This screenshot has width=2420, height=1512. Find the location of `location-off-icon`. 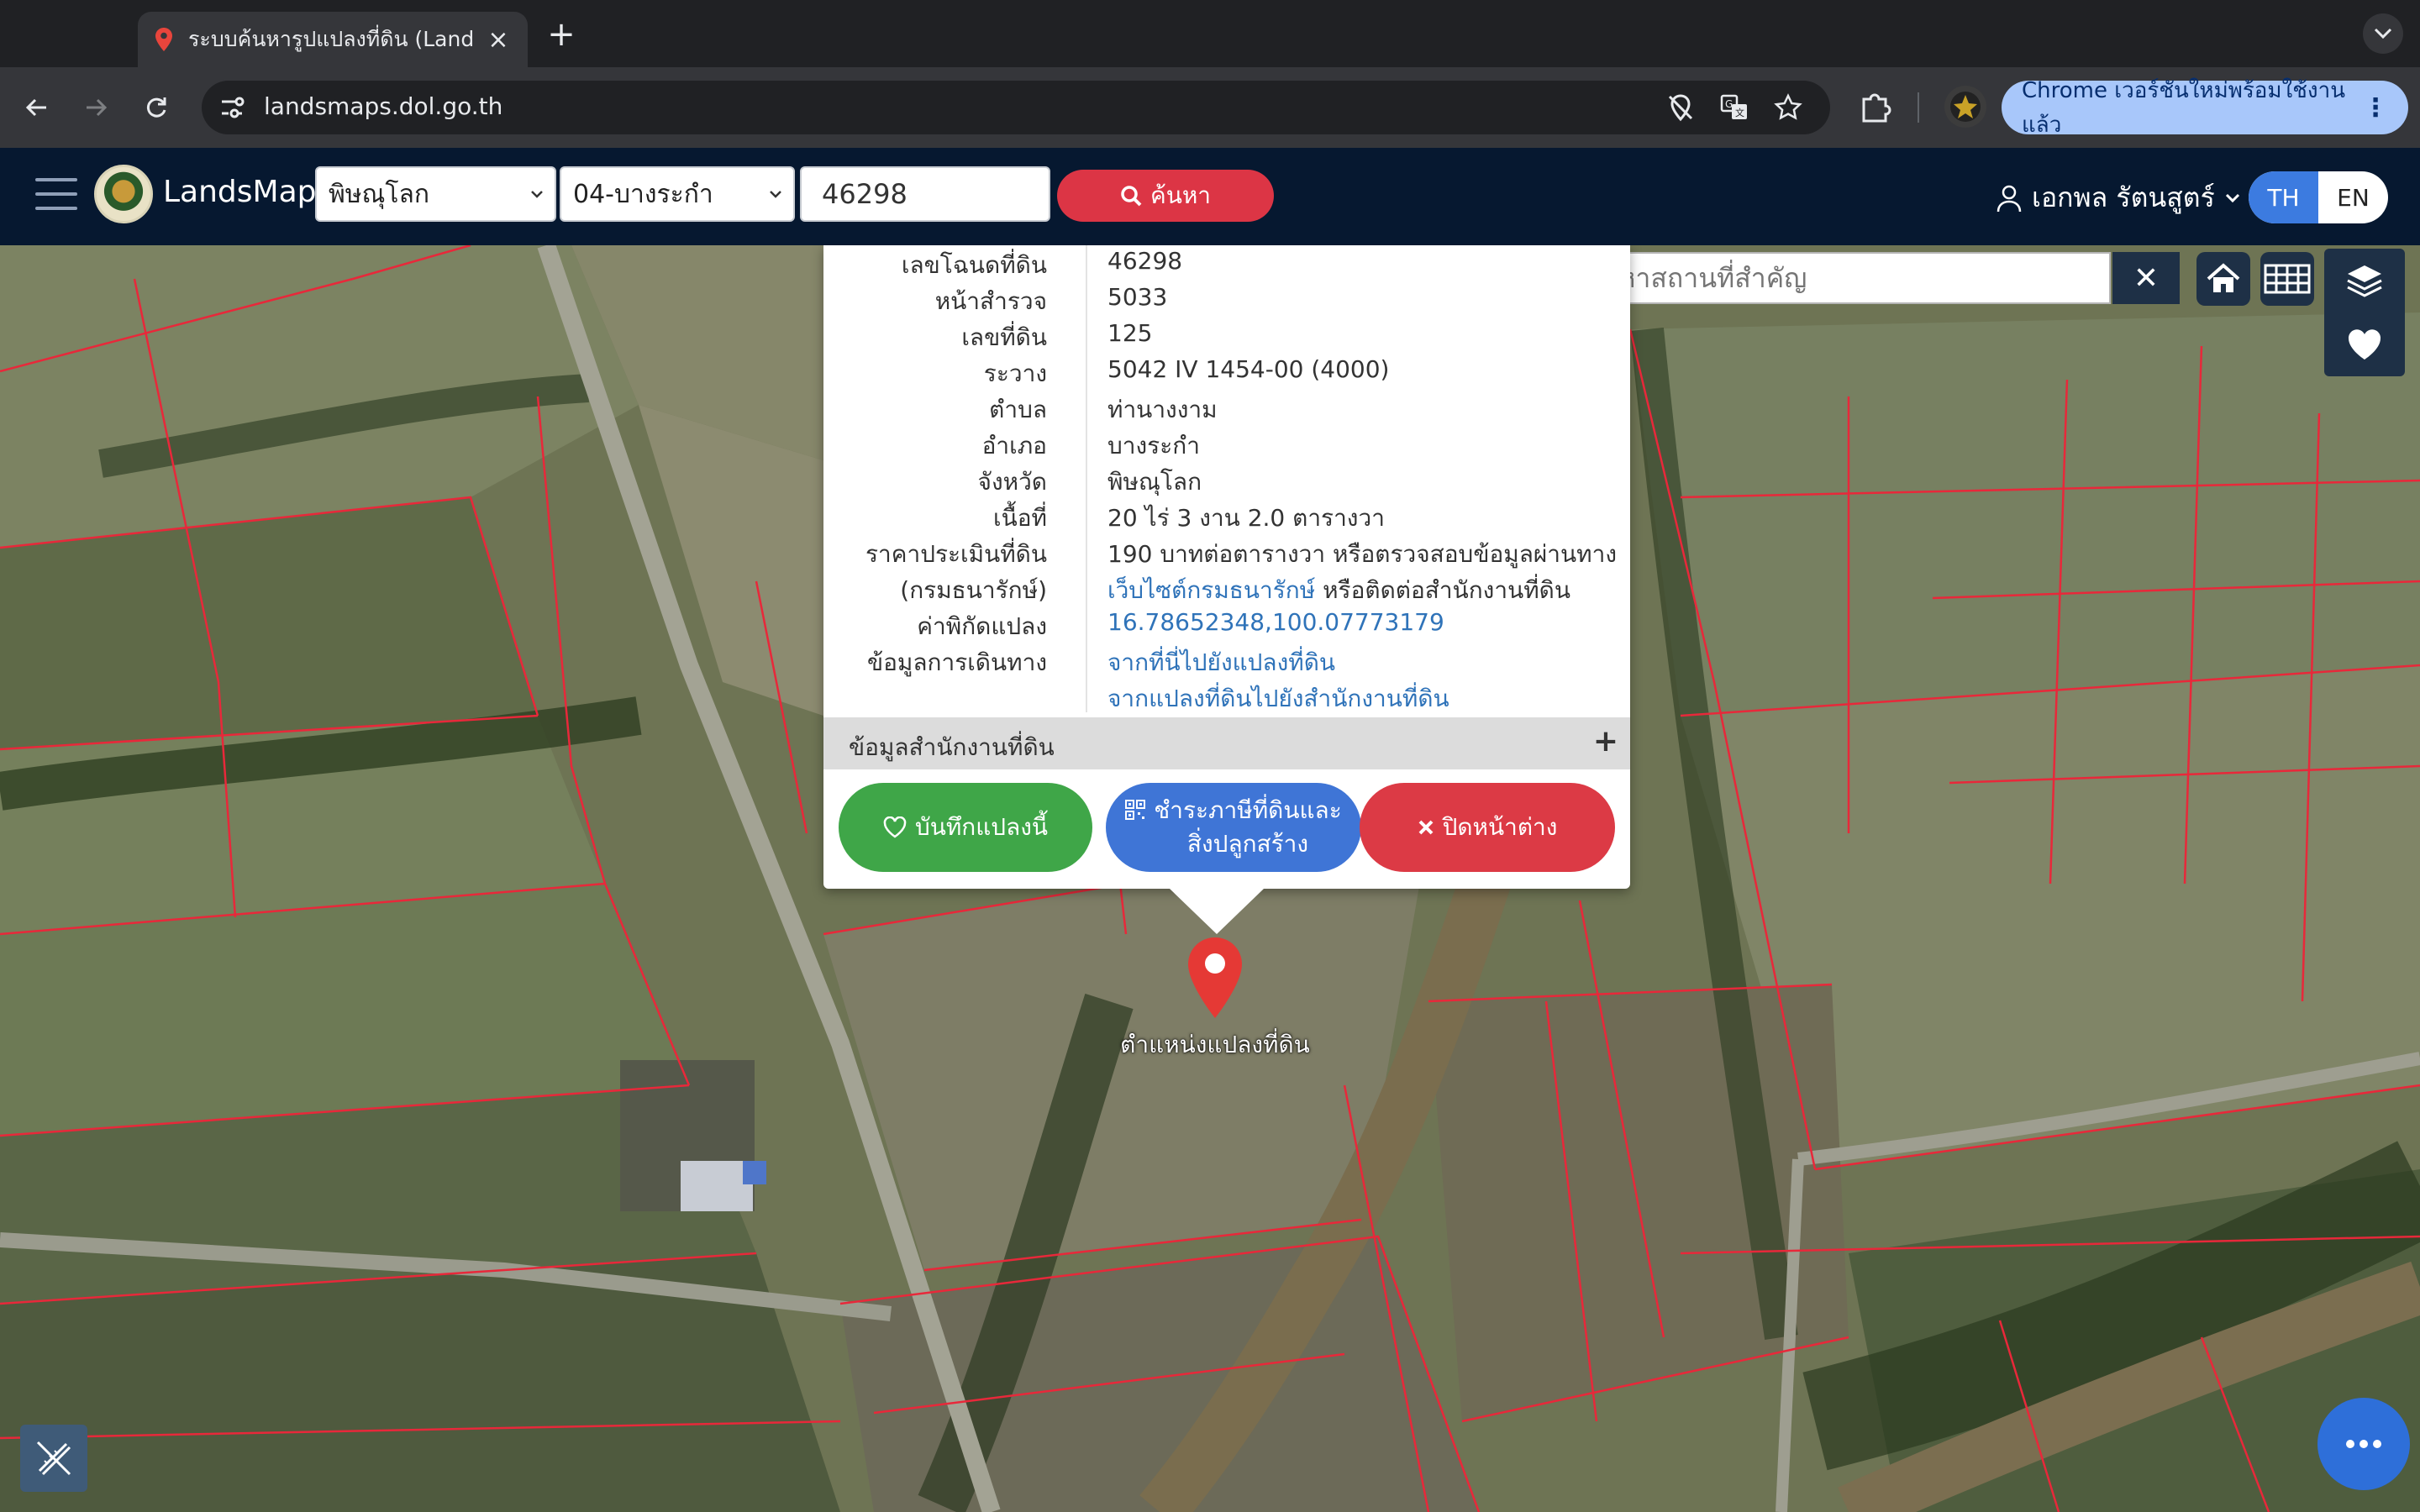

location-off-icon is located at coordinates (1680, 107).